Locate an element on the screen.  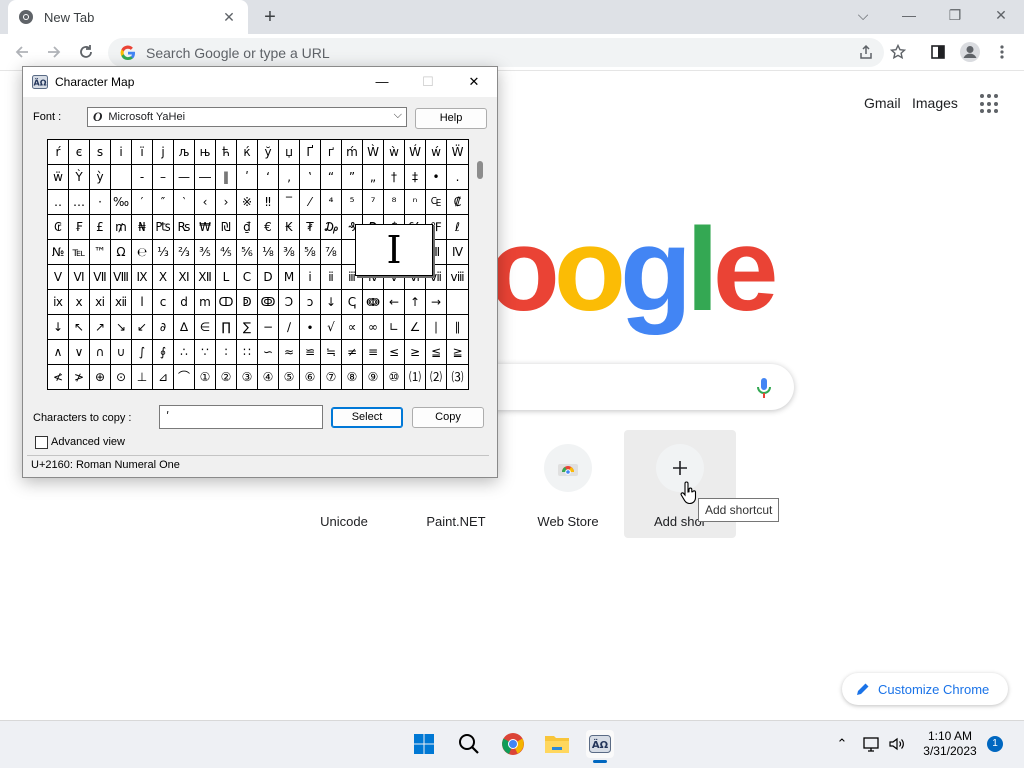
character-cell: „ is located at coordinates (373, 177).